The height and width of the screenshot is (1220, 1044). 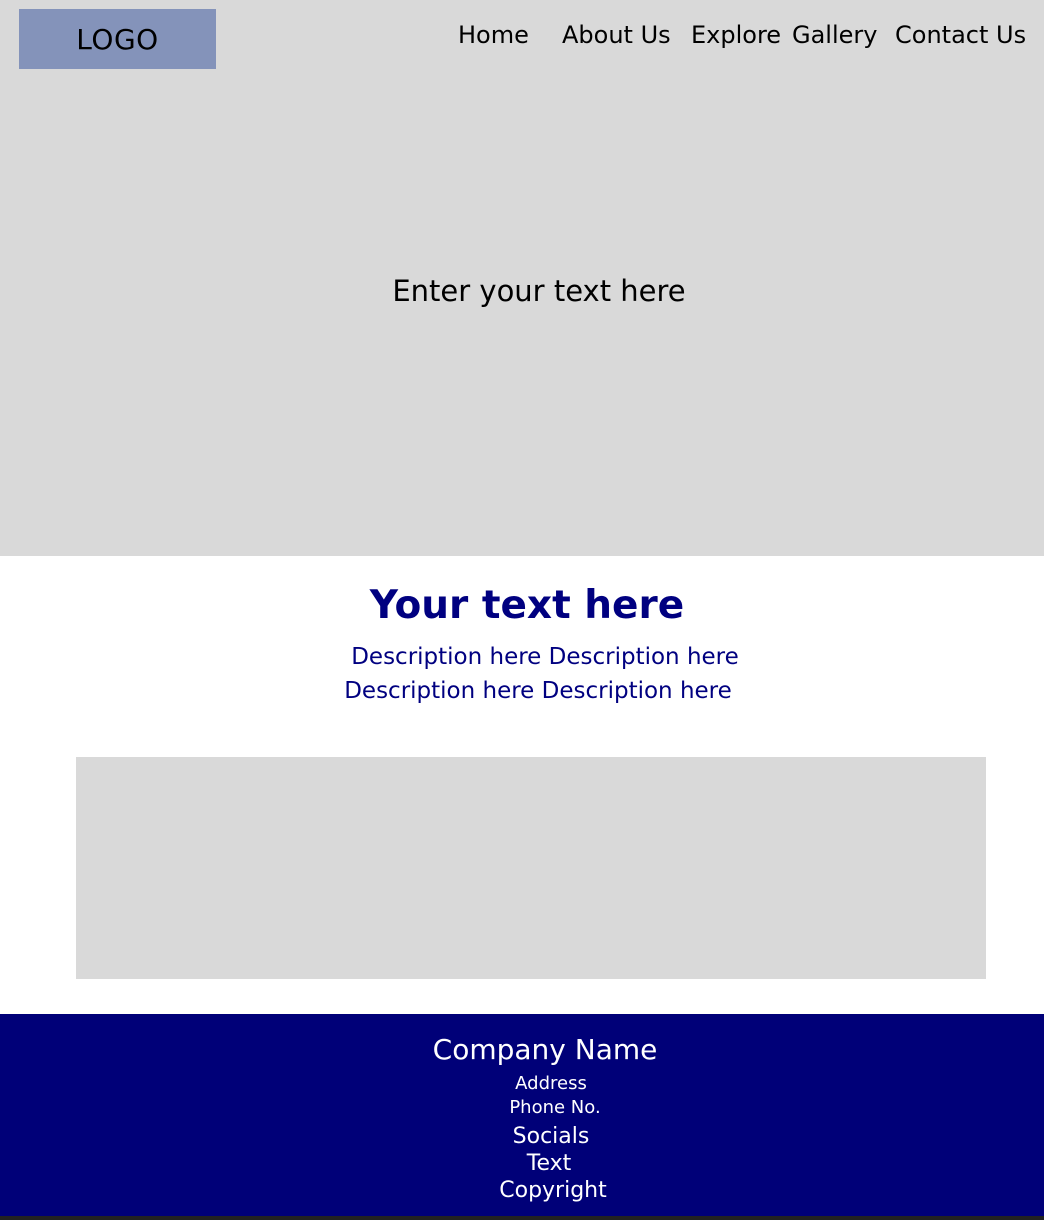 What do you see at coordinates (539, 291) in the screenshot?
I see `hero-text: Enter your text here` at bounding box center [539, 291].